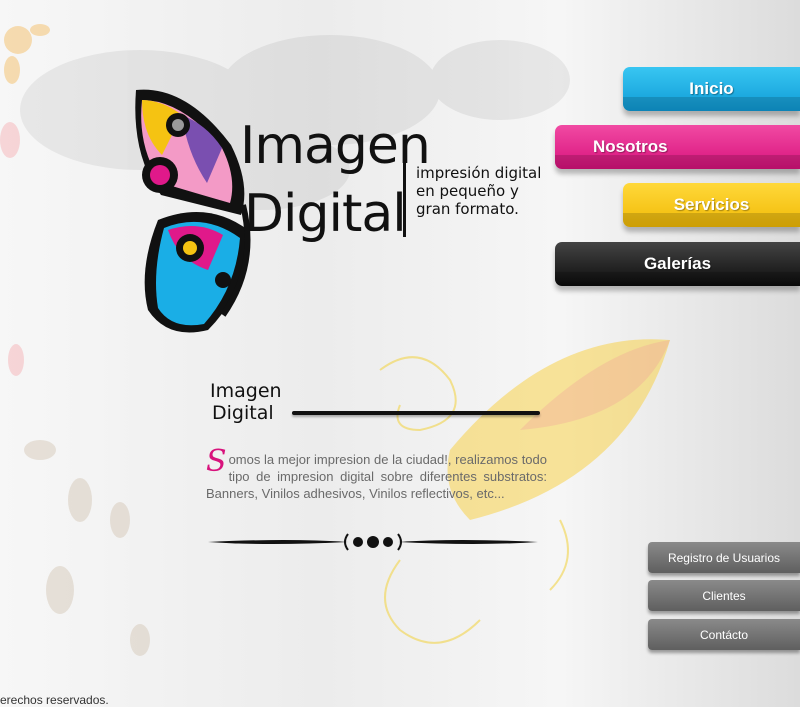 This screenshot has width=800, height=707. I want to click on brand-word-imagen: Imagen, so click(335, 146).